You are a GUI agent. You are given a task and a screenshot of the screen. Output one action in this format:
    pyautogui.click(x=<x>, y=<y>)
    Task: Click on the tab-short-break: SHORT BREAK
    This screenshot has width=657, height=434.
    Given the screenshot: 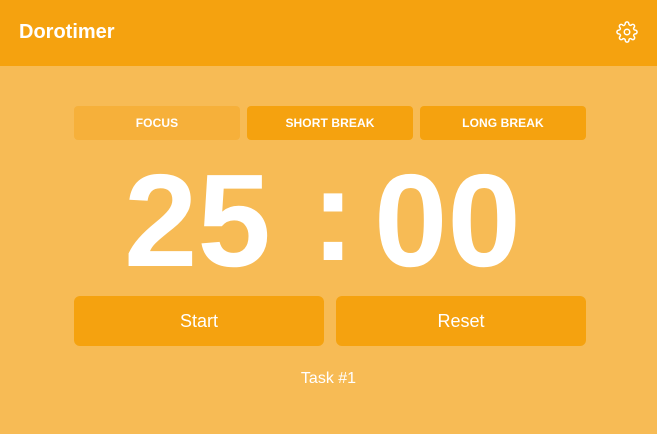 What is the action you would take?
    pyautogui.click(x=330, y=123)
    